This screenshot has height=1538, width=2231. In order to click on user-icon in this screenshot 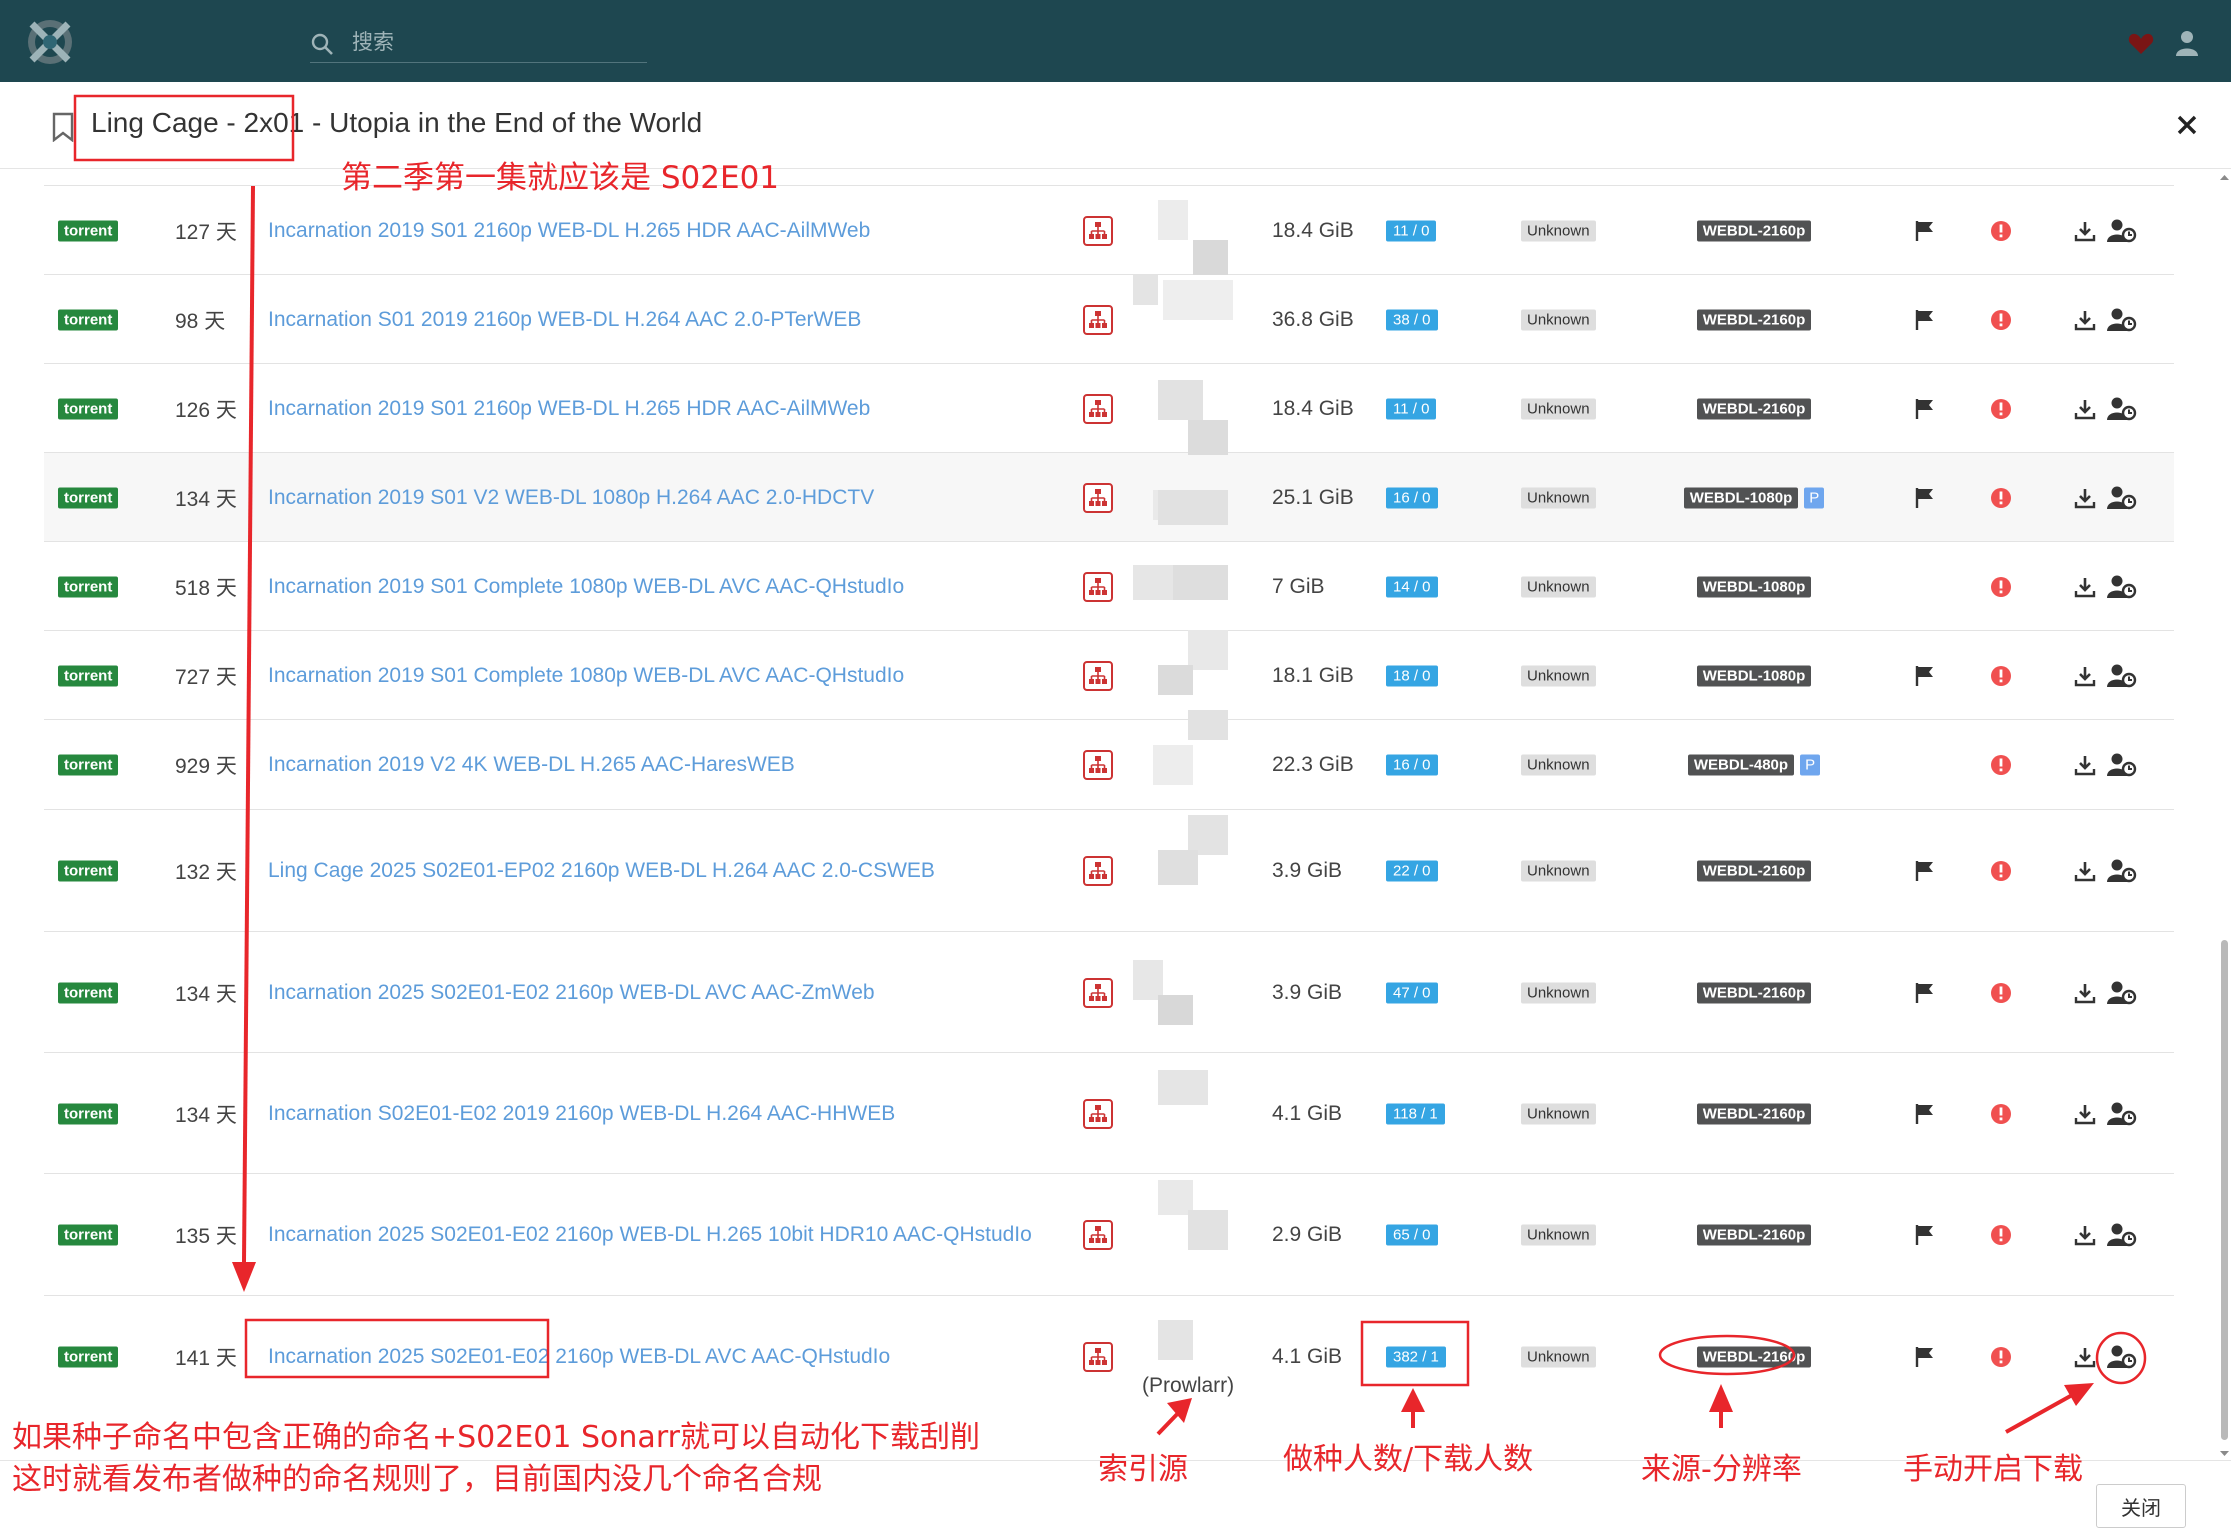, I will do `click(2187, 43)`.